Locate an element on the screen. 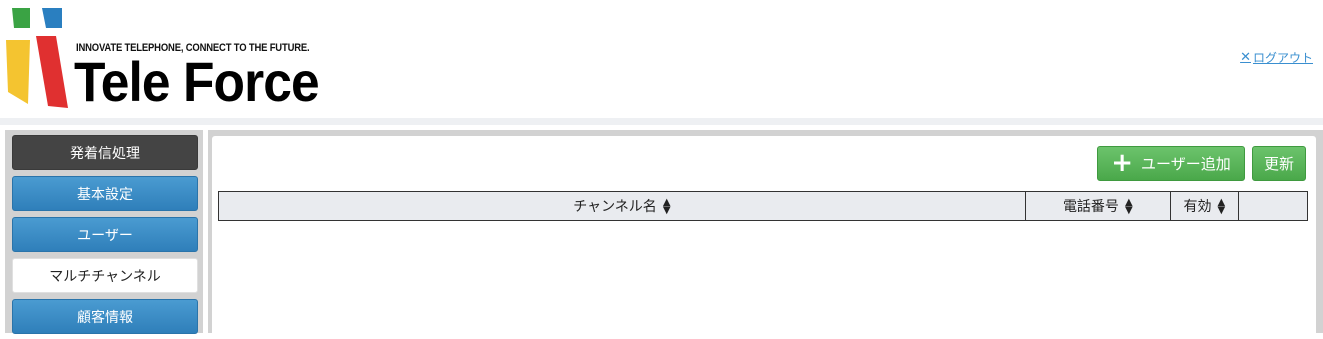  sidebar-item-label: マルチチャンネル is located at coordinates (105, 276).